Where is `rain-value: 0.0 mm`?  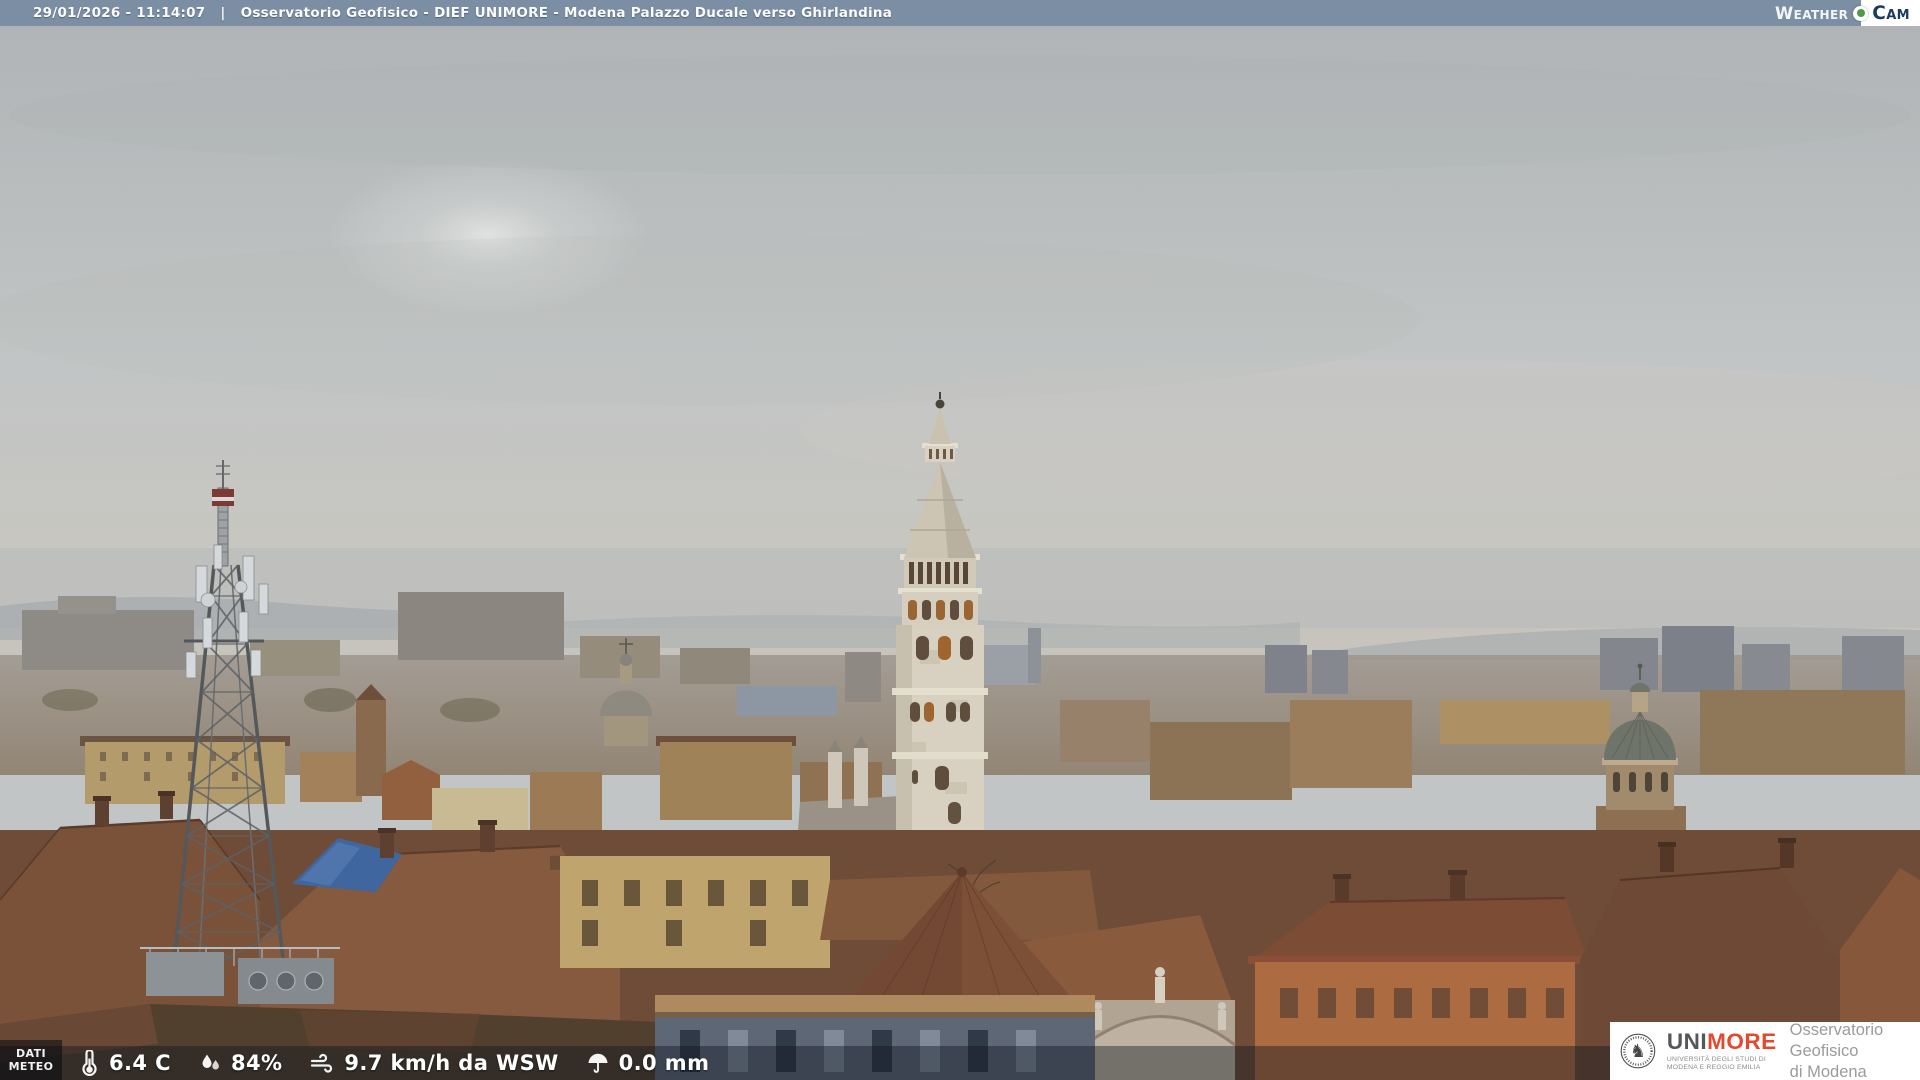
rain-value: 0.0 mm is located at coordinates (664, 1063).